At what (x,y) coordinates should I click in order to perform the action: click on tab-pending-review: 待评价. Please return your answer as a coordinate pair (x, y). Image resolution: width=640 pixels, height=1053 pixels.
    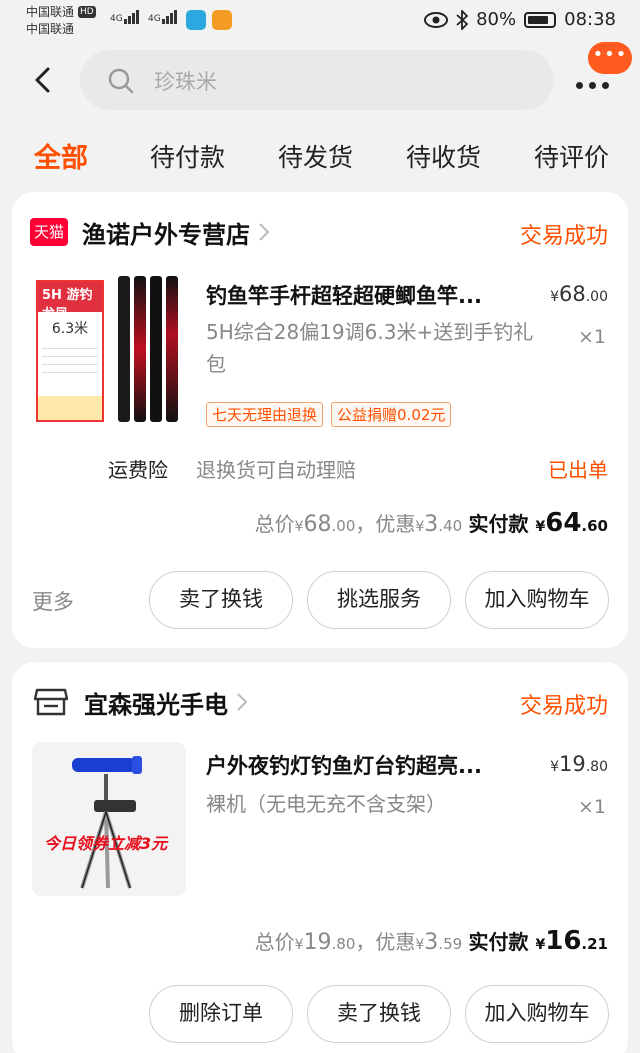
    Looking at the image, I should click on (571, 156).